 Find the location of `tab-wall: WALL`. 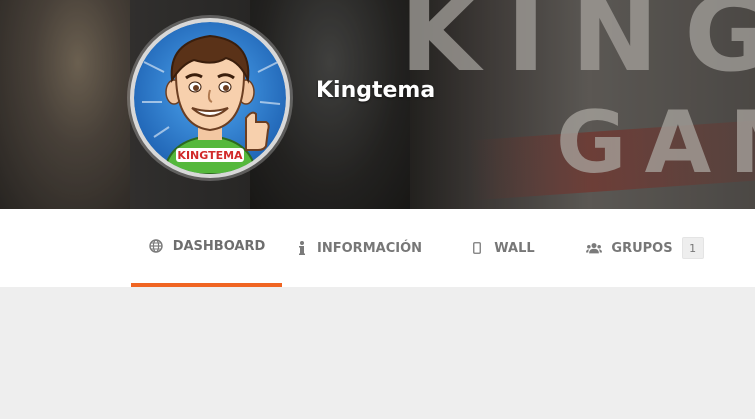

tab-wall: WALL is located at coordinates (502, 248).